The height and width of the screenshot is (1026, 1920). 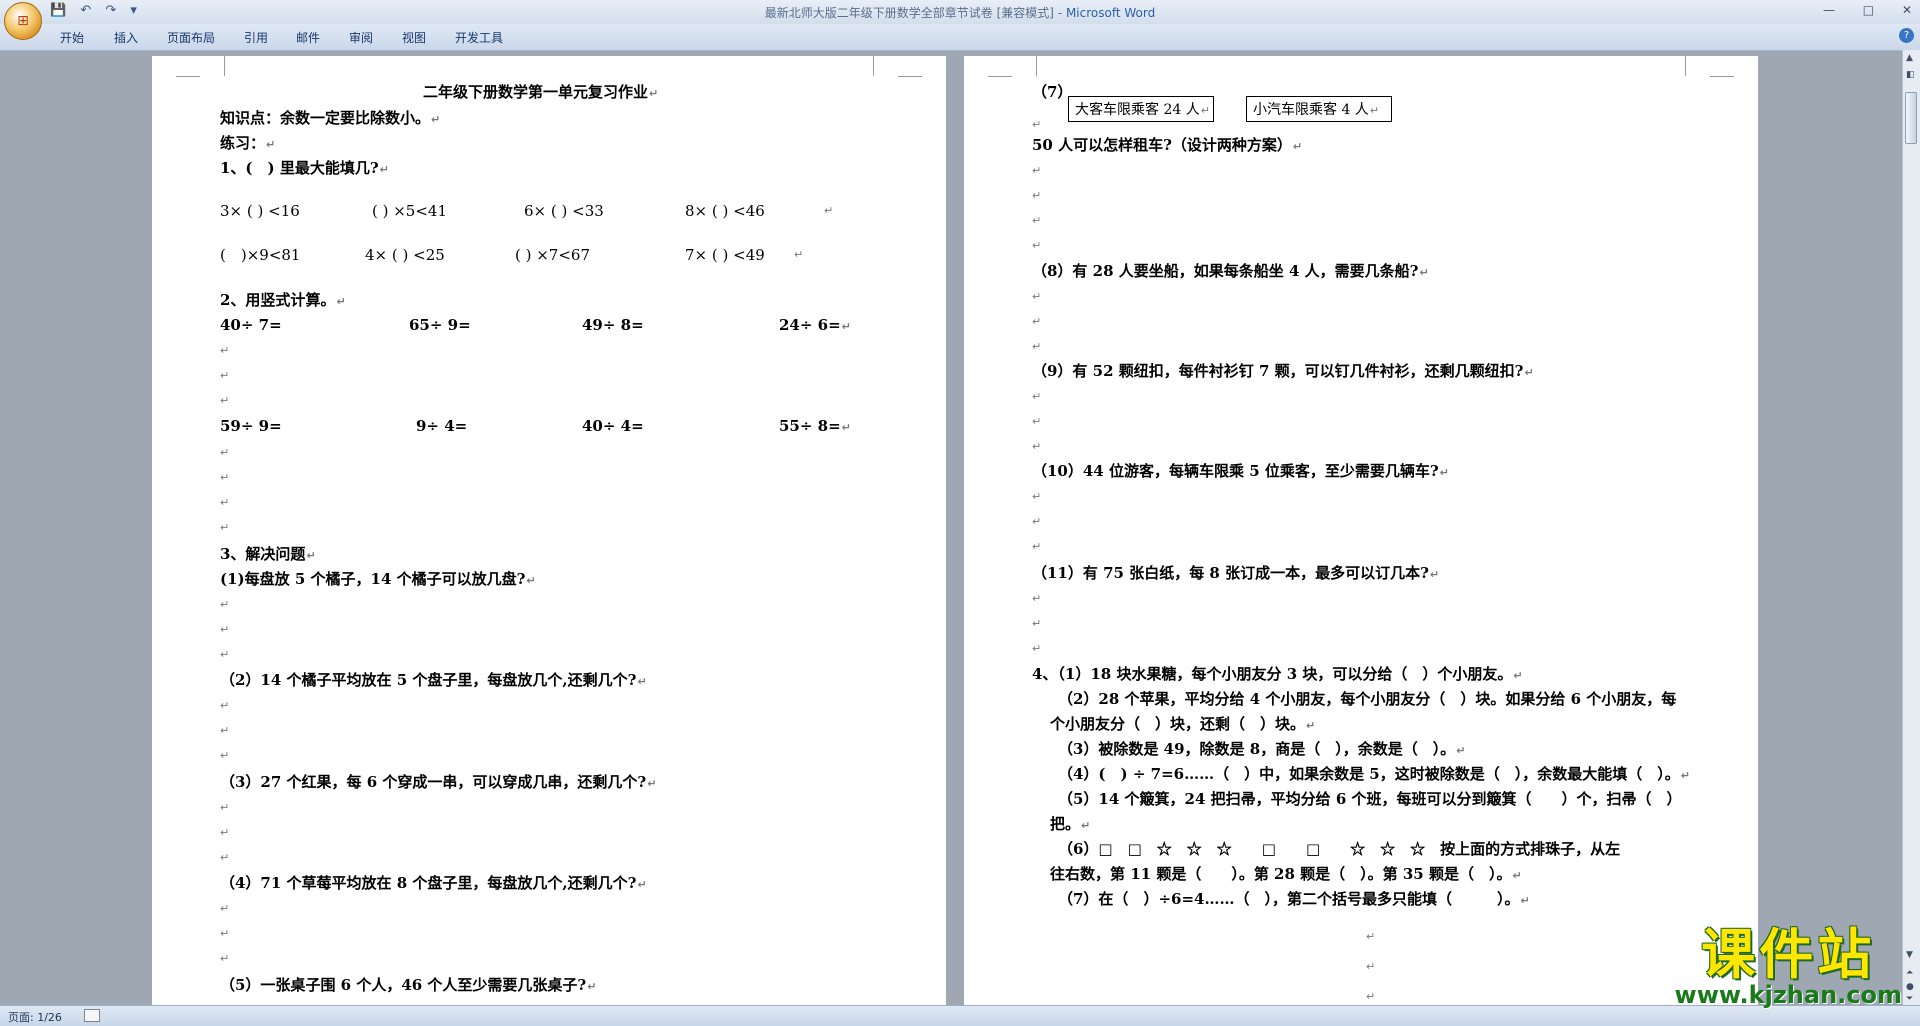 I want to click on knowledge-point: 知识点：余数一定要比除数小。↵, so click(x=330, y=118).